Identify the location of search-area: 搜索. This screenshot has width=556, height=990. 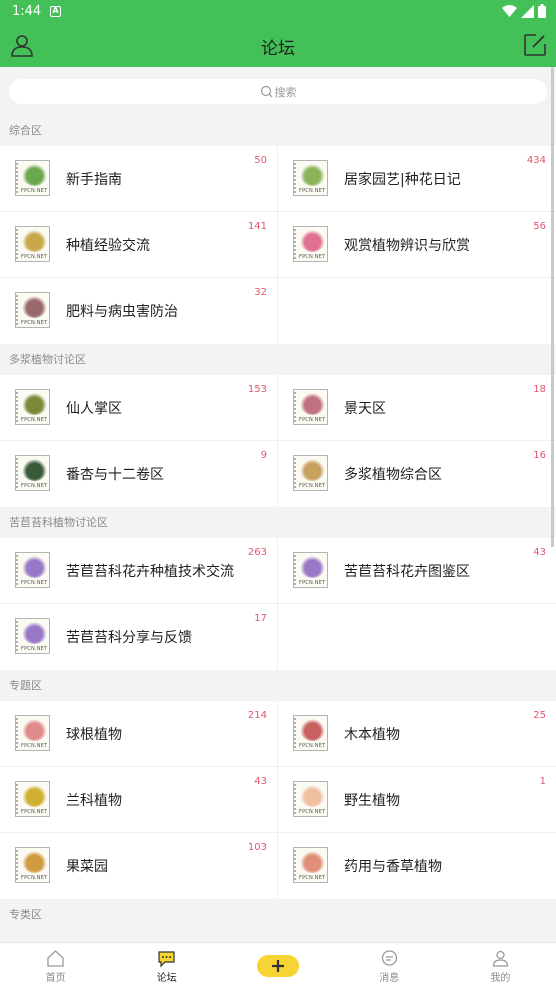
(278, 91).